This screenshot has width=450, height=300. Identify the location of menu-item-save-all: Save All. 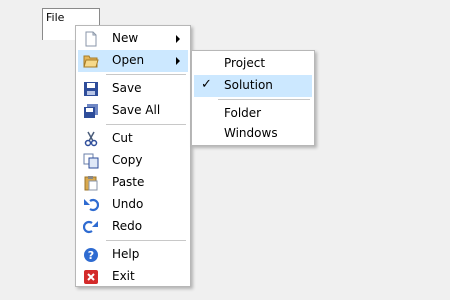
(133, 111).